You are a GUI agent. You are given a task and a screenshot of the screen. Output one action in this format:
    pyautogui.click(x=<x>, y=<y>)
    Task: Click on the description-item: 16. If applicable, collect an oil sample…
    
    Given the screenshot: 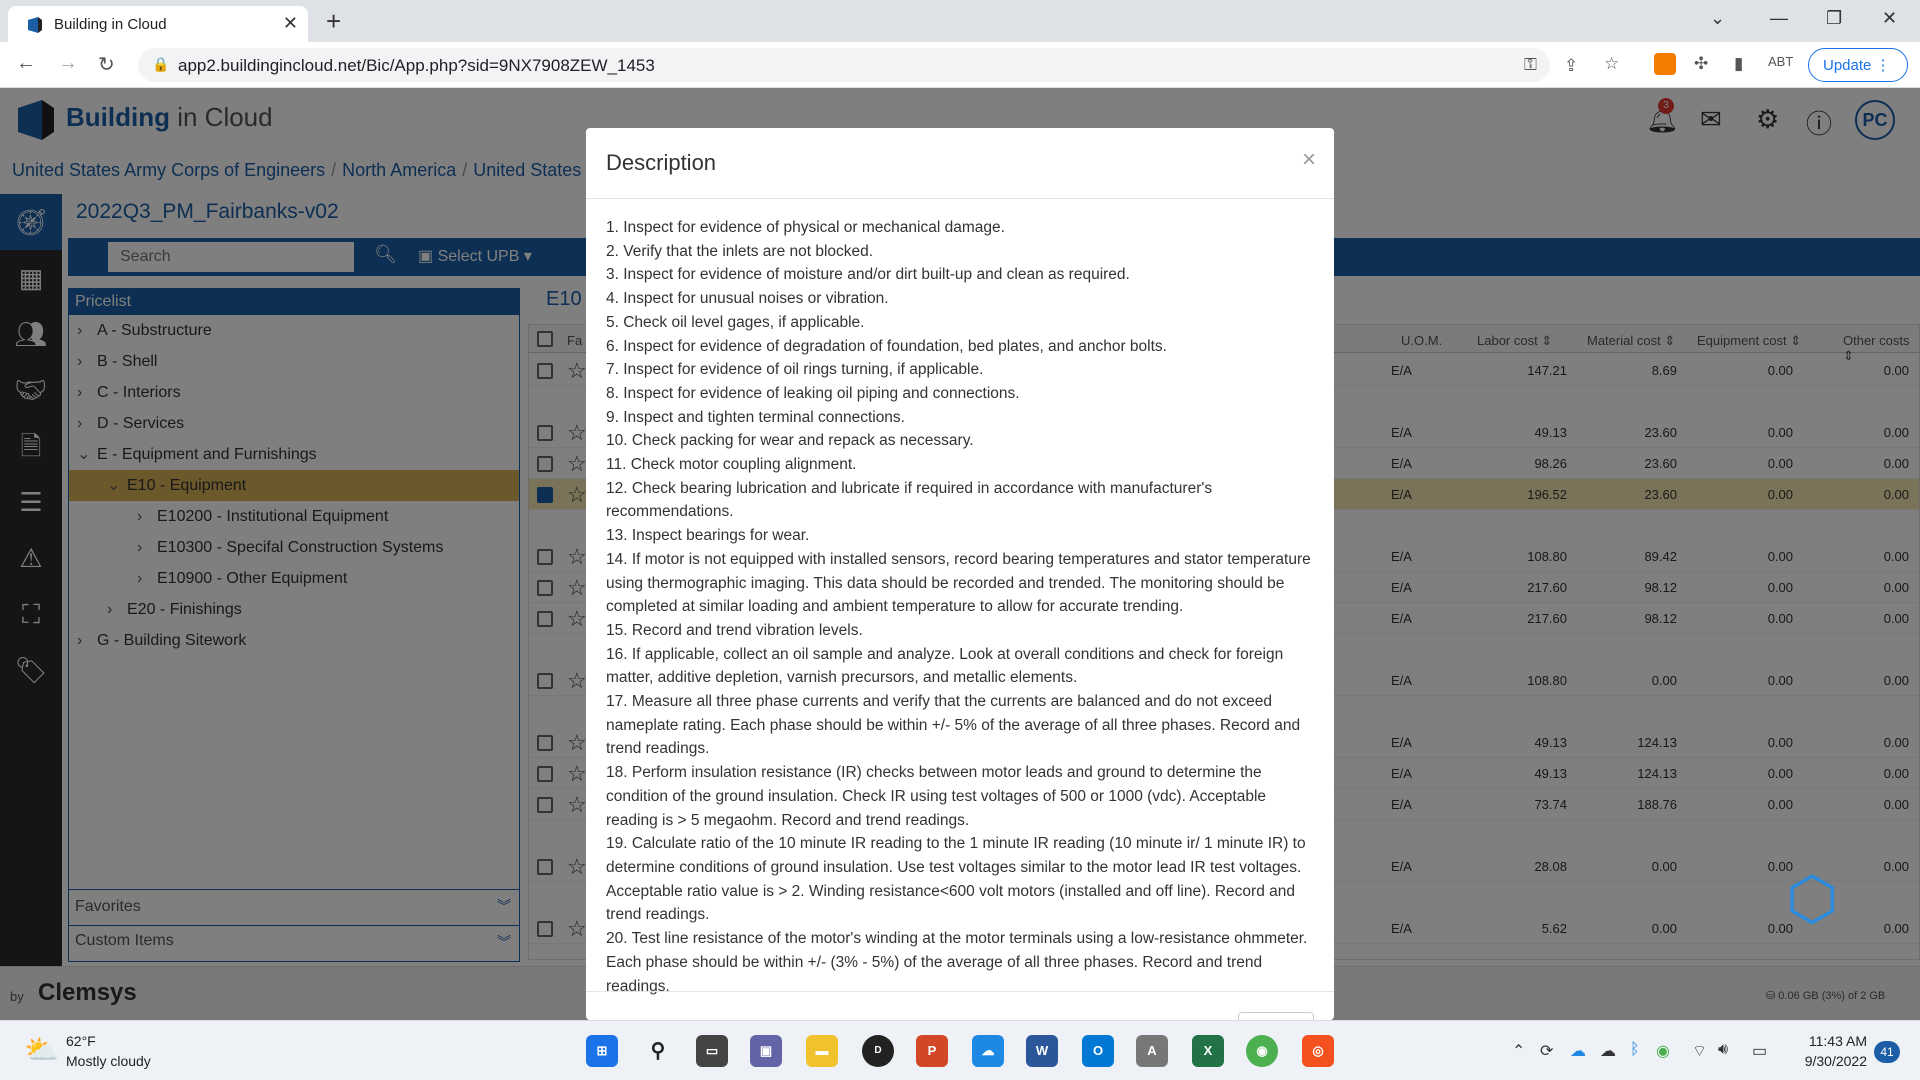 What is the action you would take?
    pyautogui.click(x=945, y=666)
    